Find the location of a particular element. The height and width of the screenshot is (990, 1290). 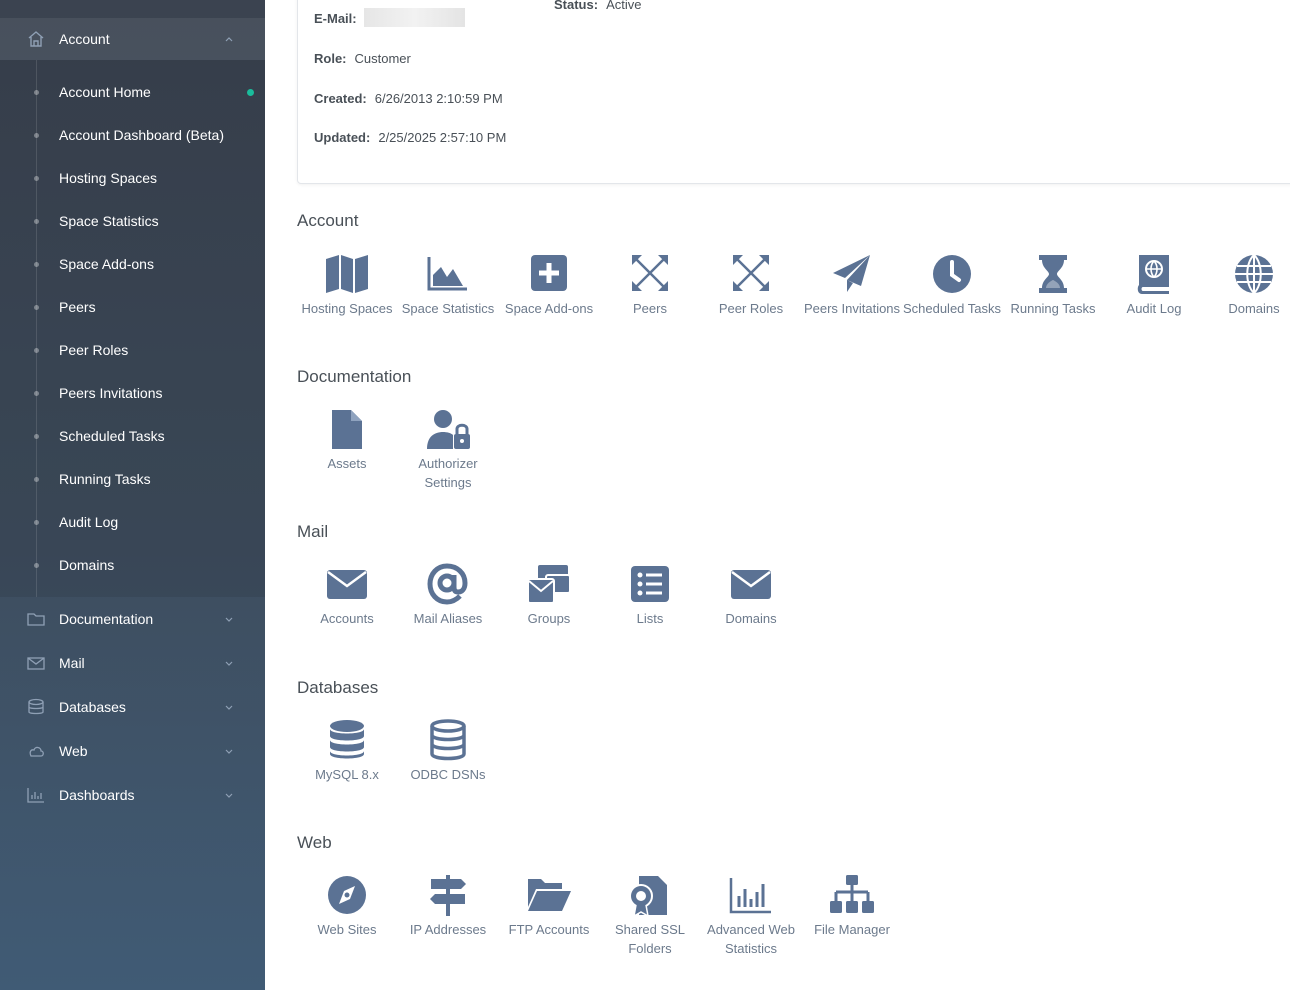

tile-mail-aliases: Mail Aliases is located at coordinates (448, 595).